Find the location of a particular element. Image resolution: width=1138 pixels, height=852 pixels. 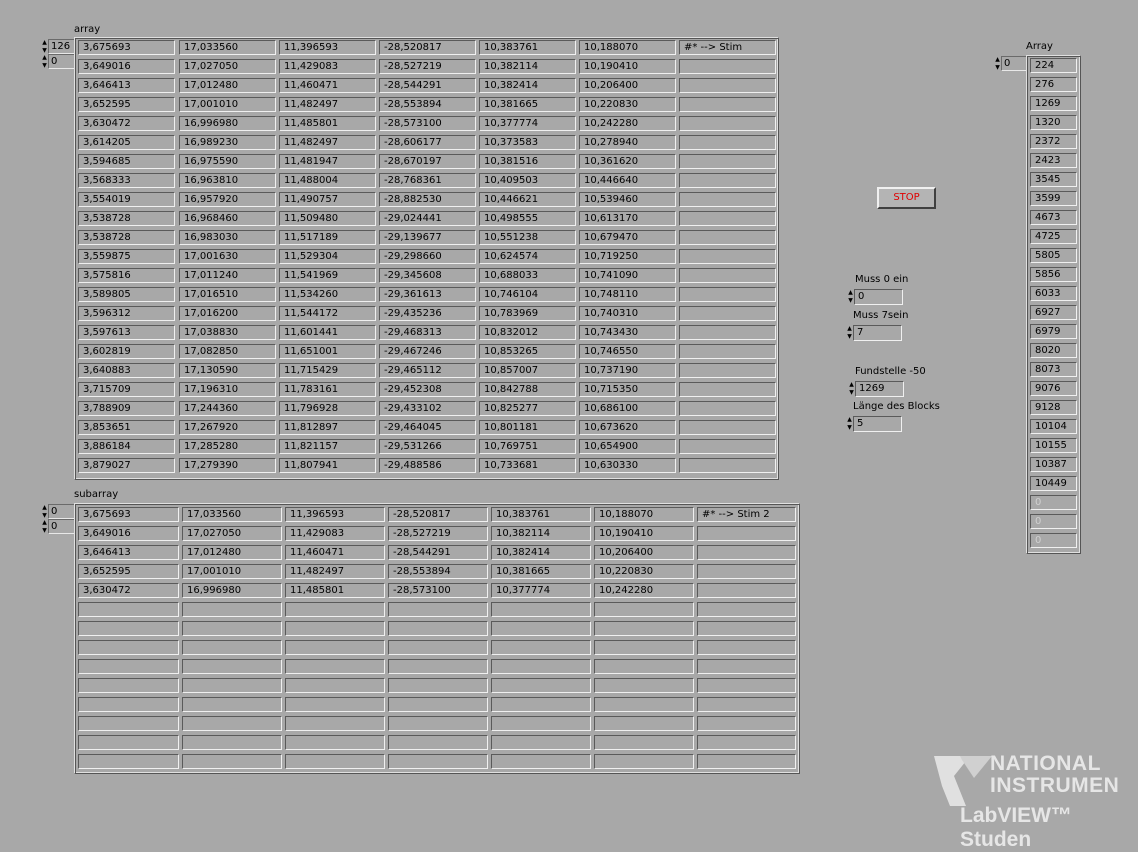

table-cell: 10,498555 is located at coordinates (527, 218).